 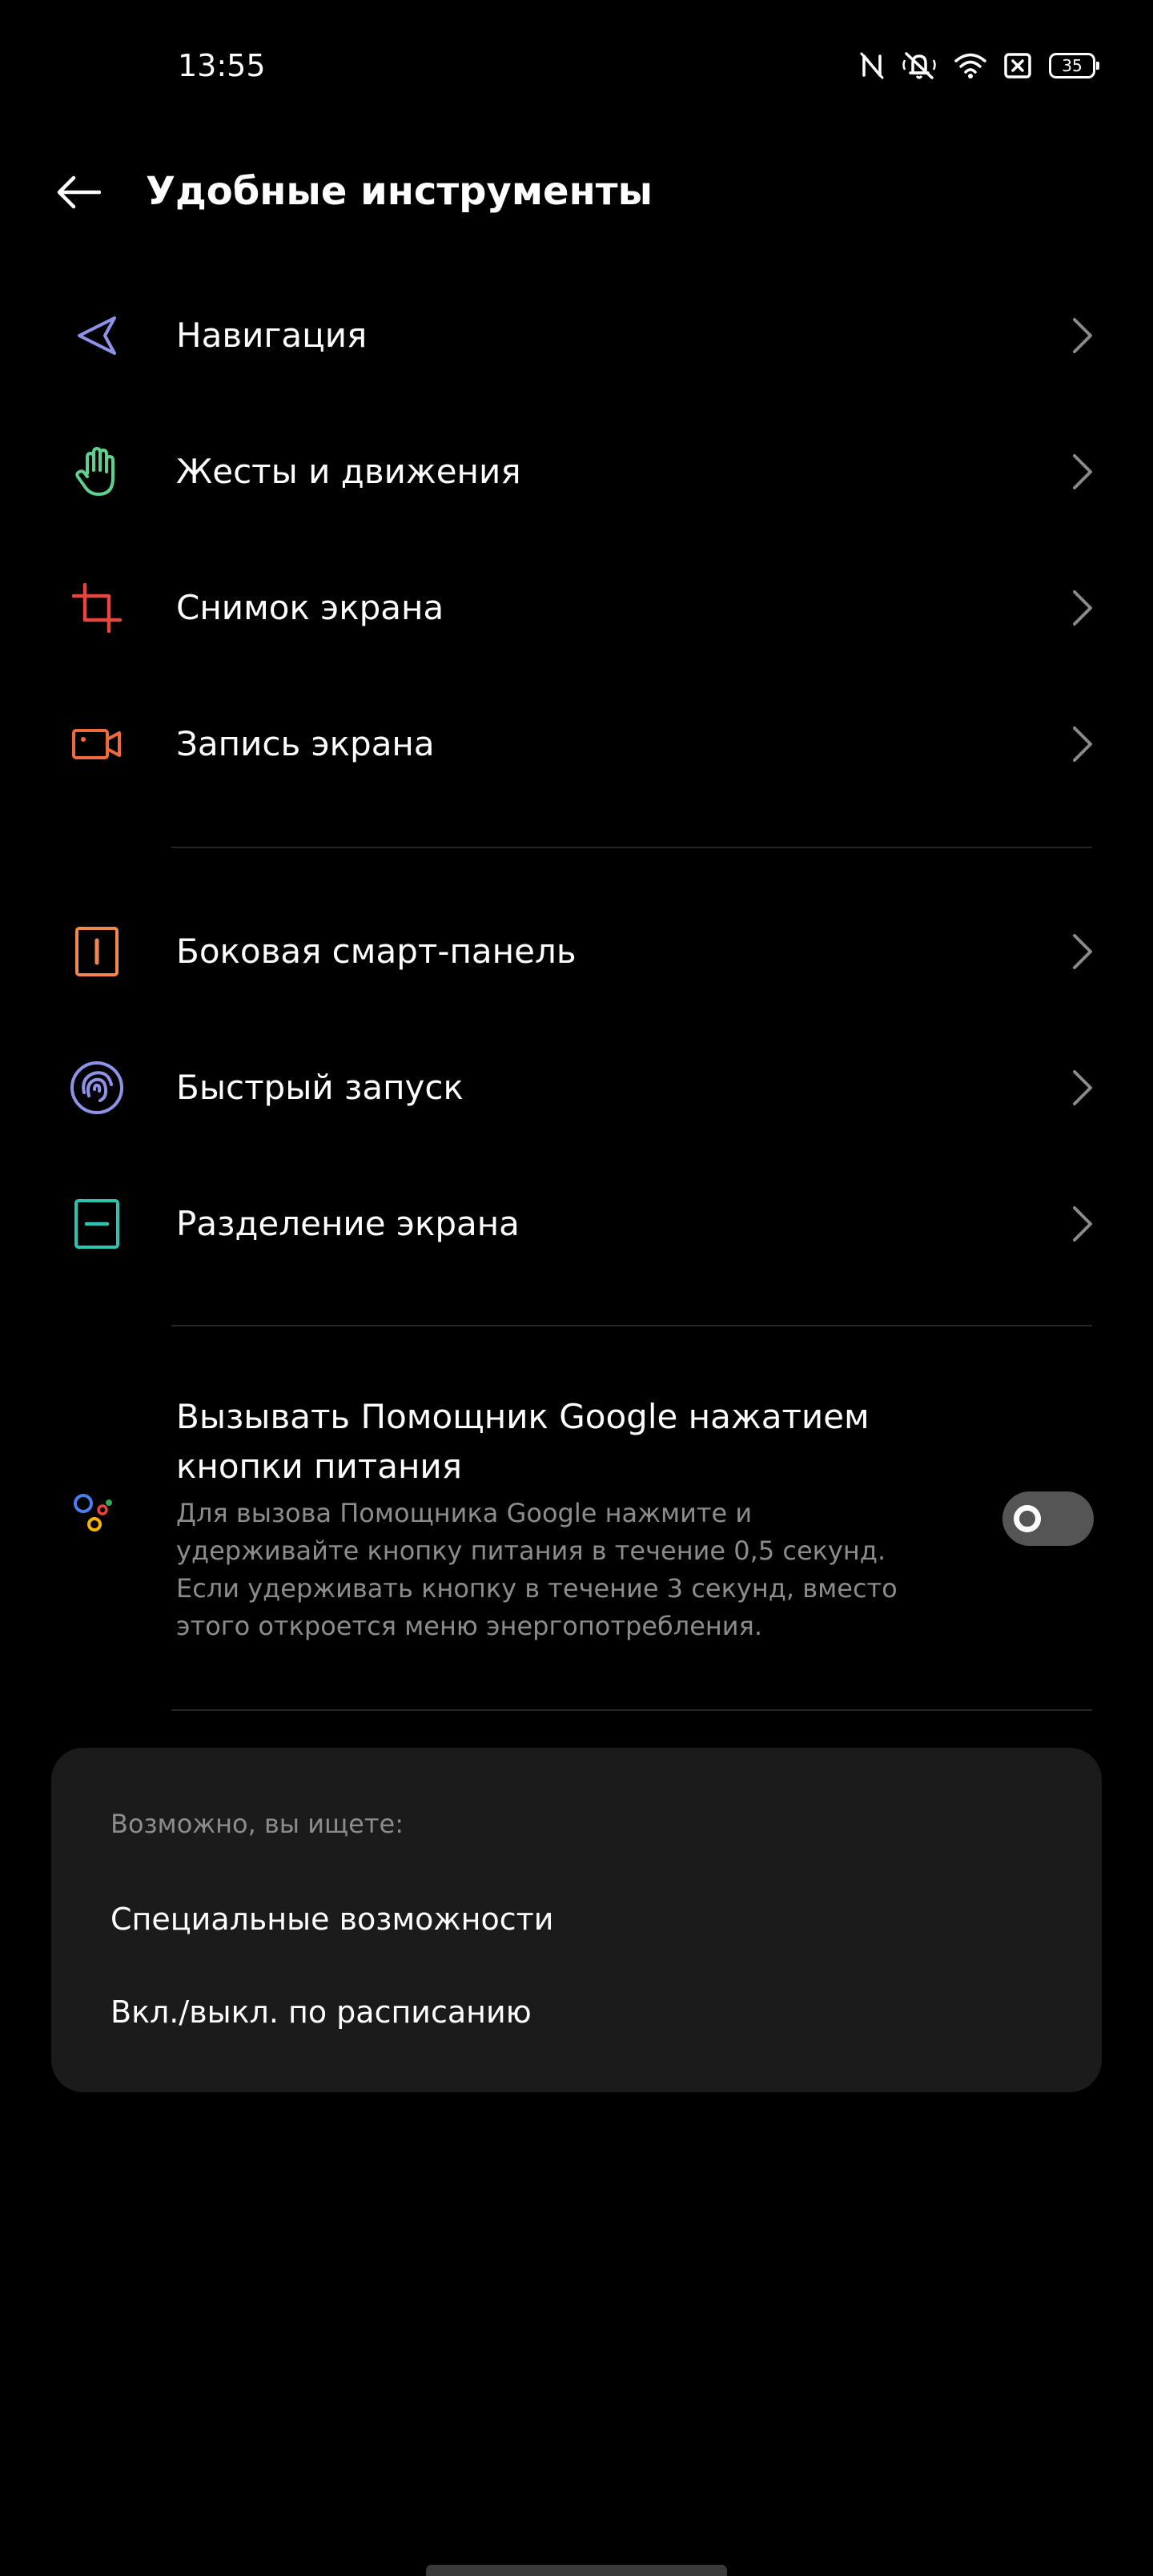 I want to click on side-panel-icon, so click(x=97, y=952).